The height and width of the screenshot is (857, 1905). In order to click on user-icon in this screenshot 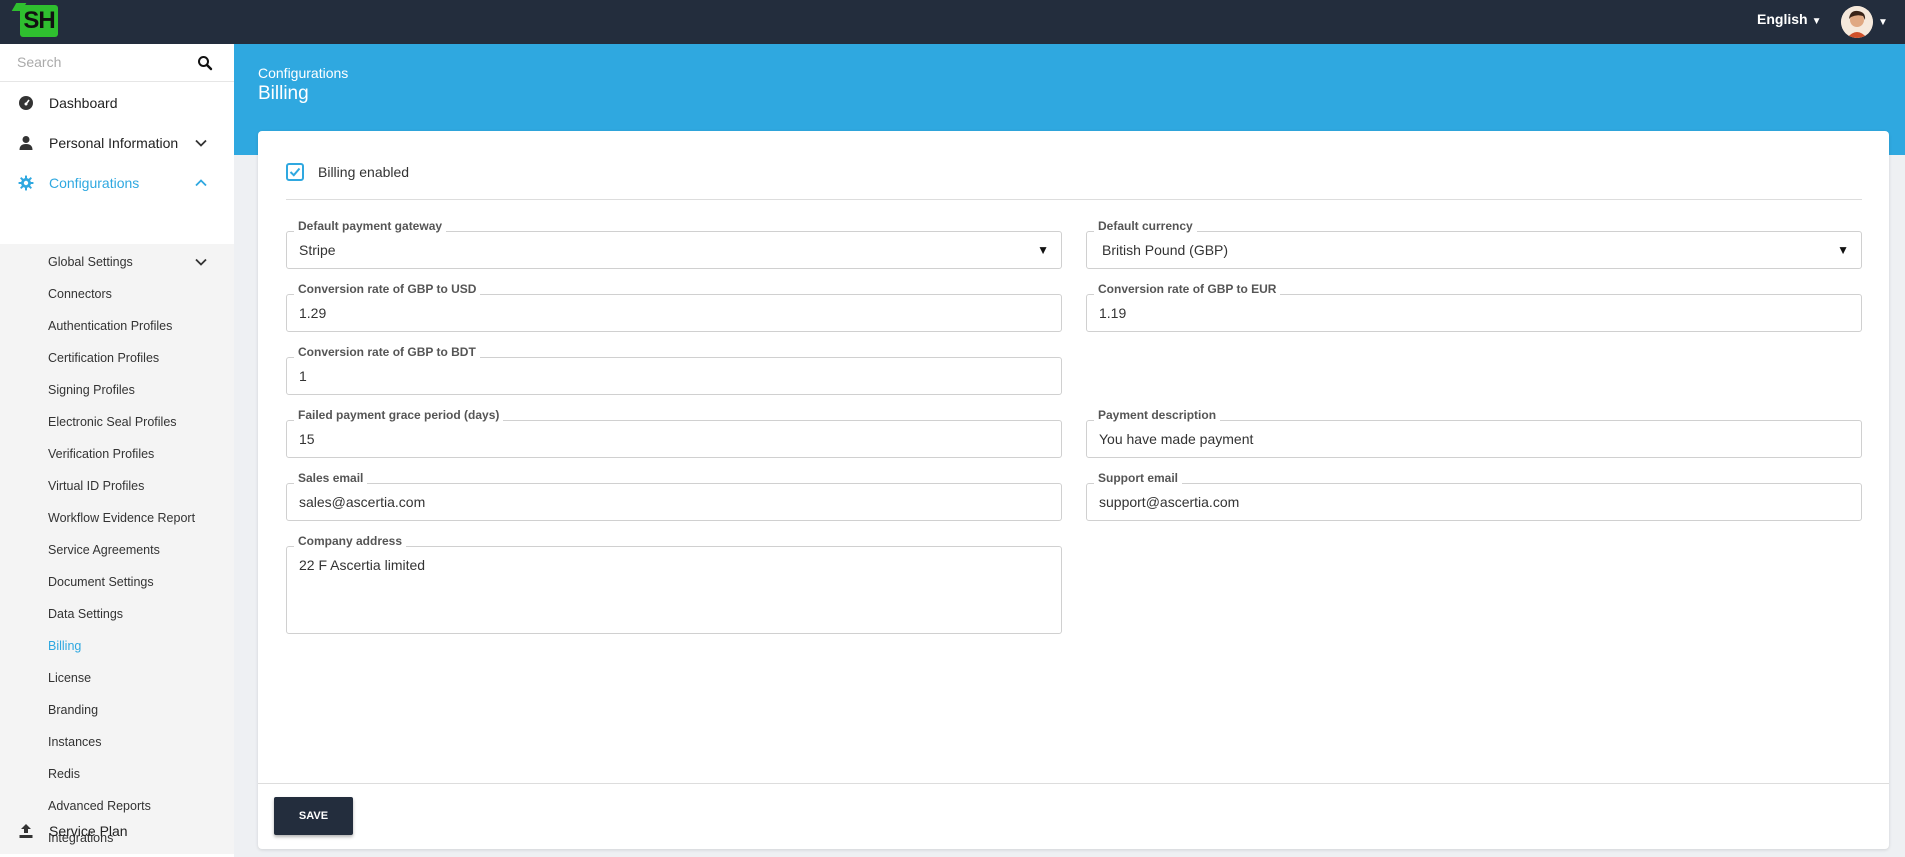, I will do `click(26, 143)`.